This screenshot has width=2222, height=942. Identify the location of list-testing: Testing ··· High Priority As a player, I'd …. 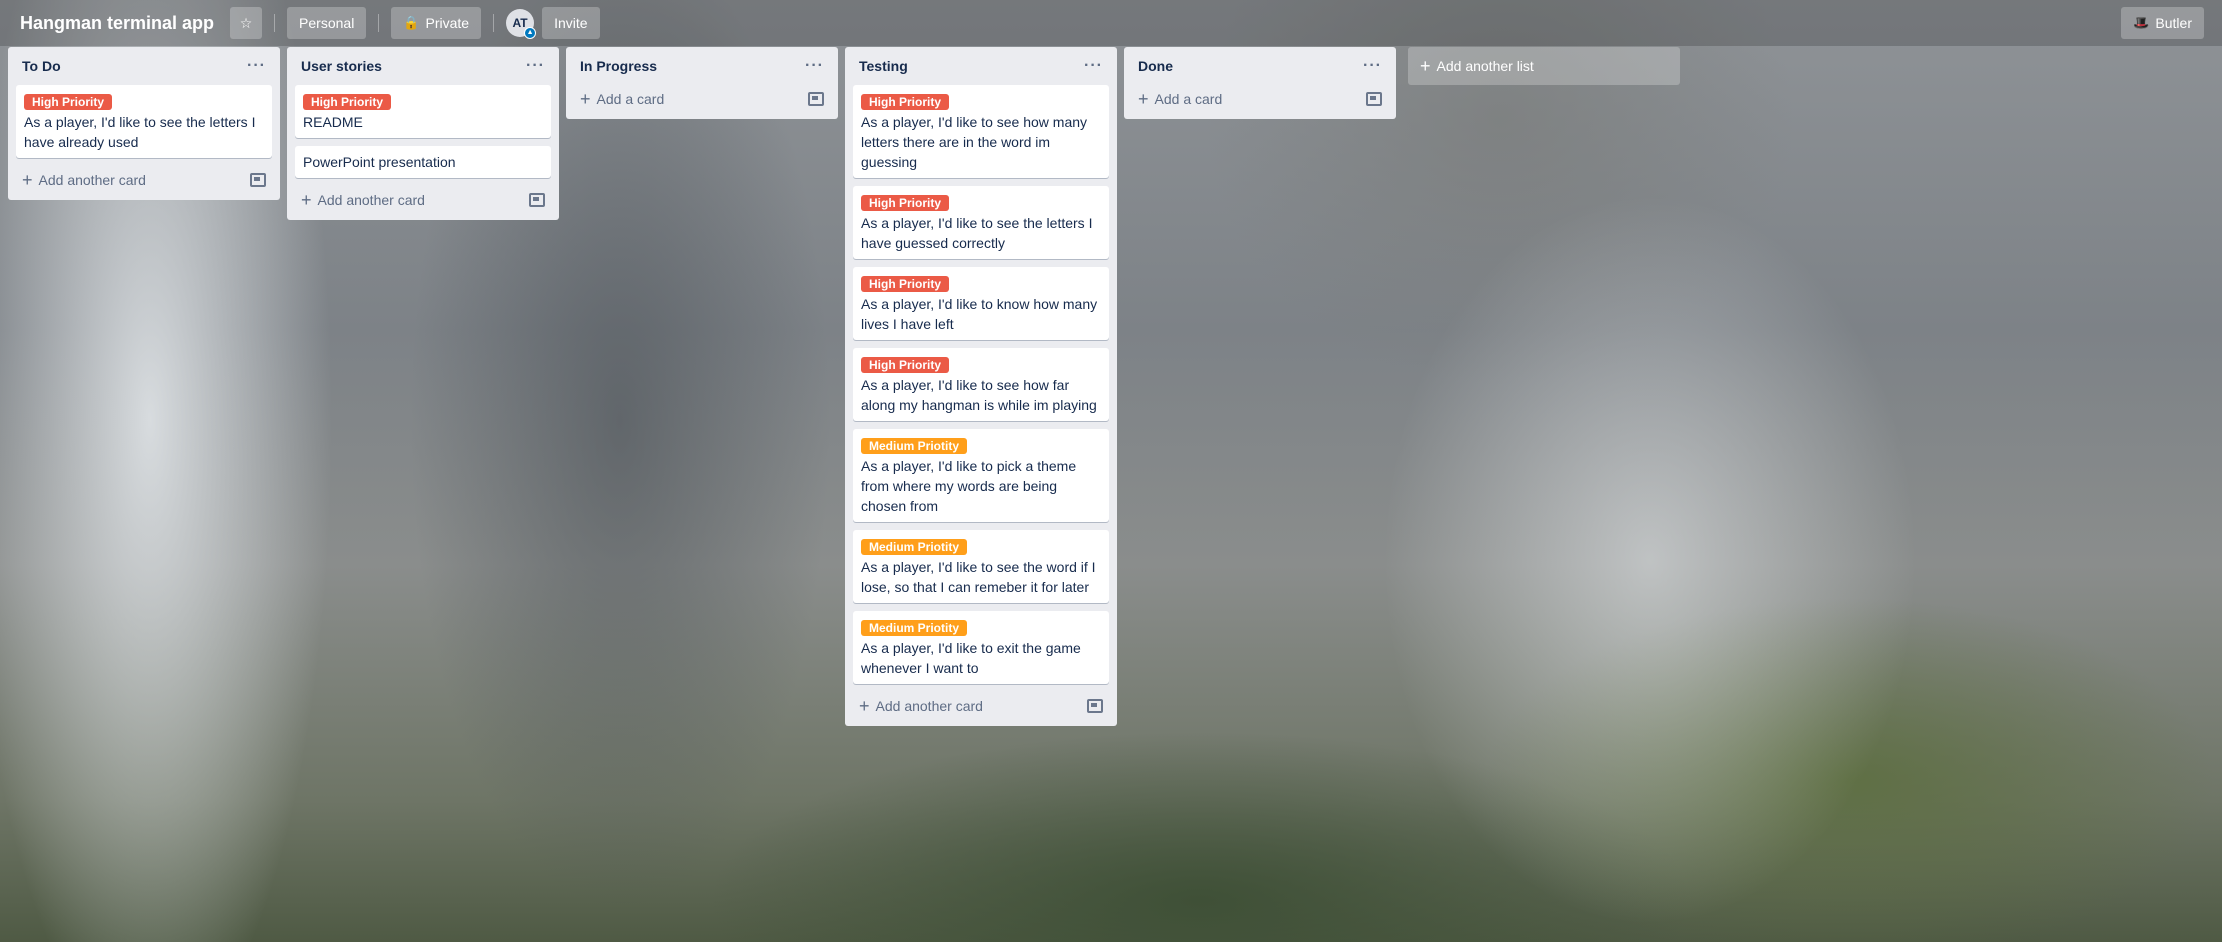
(981, 386).